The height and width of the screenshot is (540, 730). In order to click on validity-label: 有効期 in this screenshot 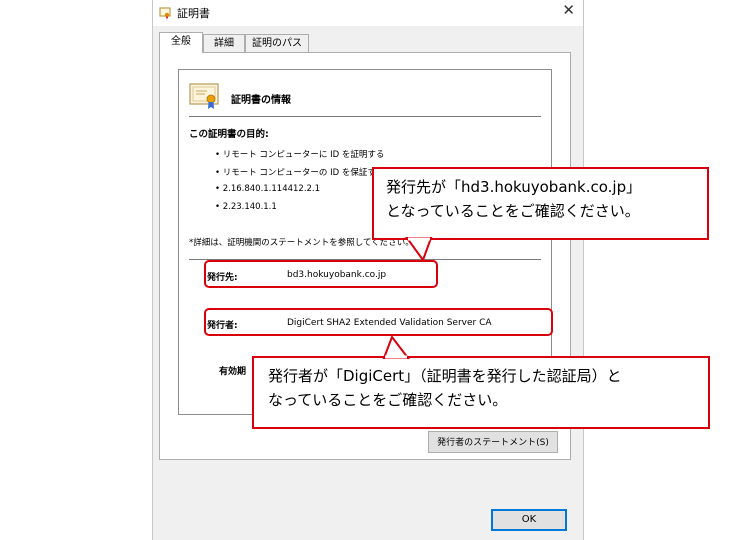, I will do `click(233, 372)`.